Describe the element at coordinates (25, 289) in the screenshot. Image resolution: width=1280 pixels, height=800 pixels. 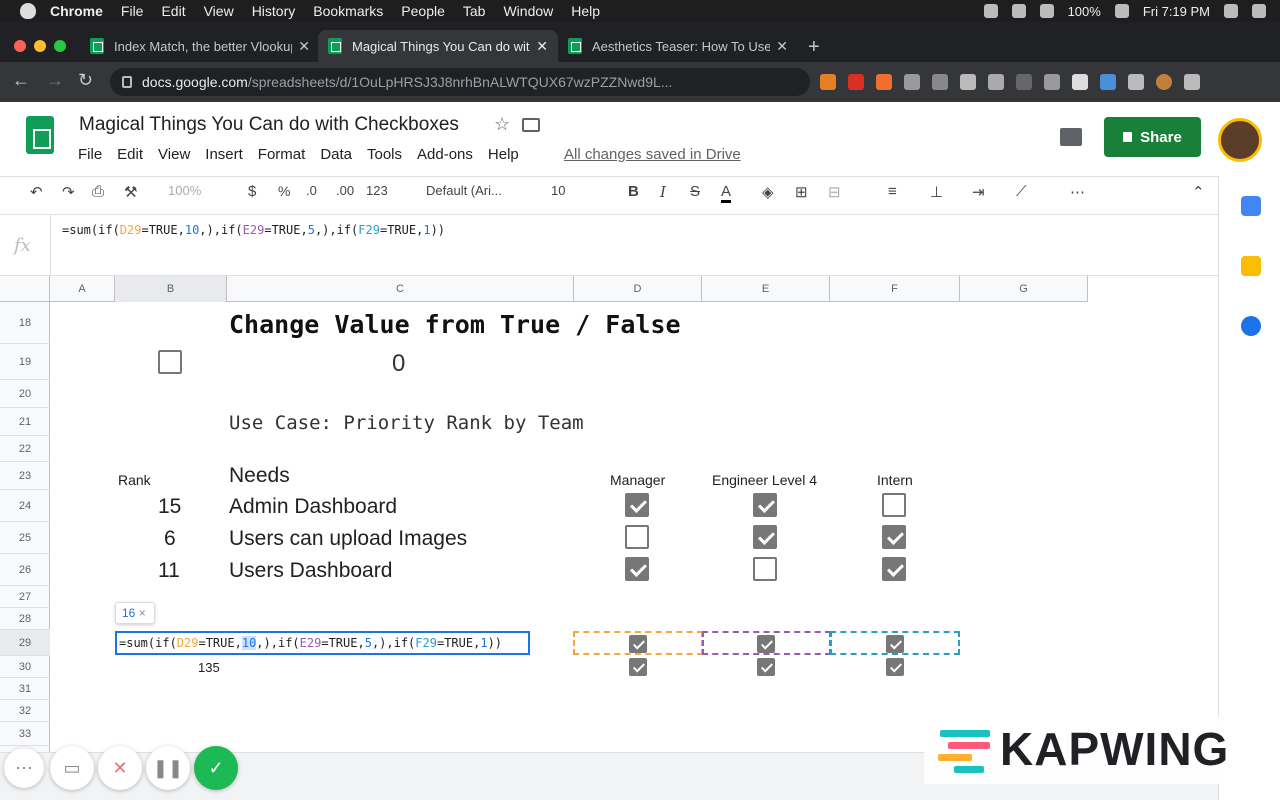
I see `select-all-corner` at that location.